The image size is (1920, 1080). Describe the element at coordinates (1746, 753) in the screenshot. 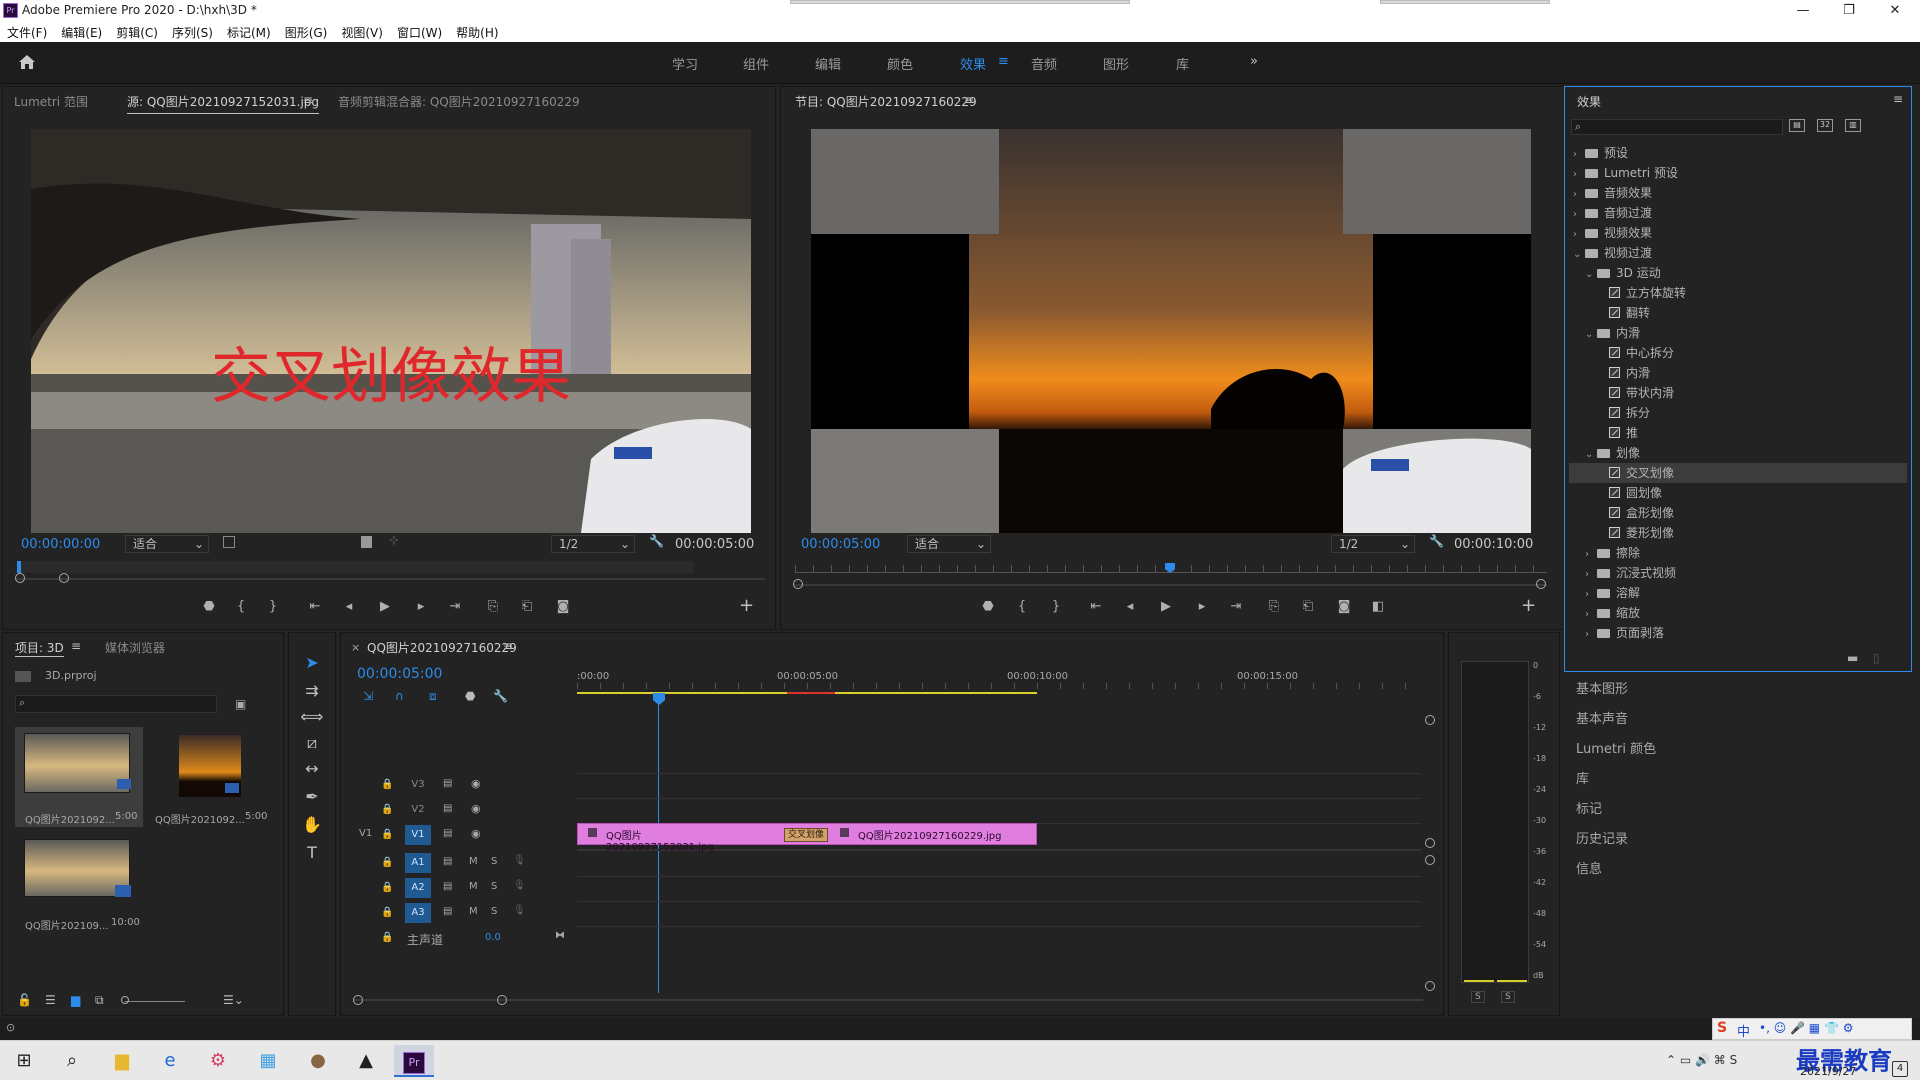

I see `panel-lumetri-color: Lumetri 颜色` at that location.